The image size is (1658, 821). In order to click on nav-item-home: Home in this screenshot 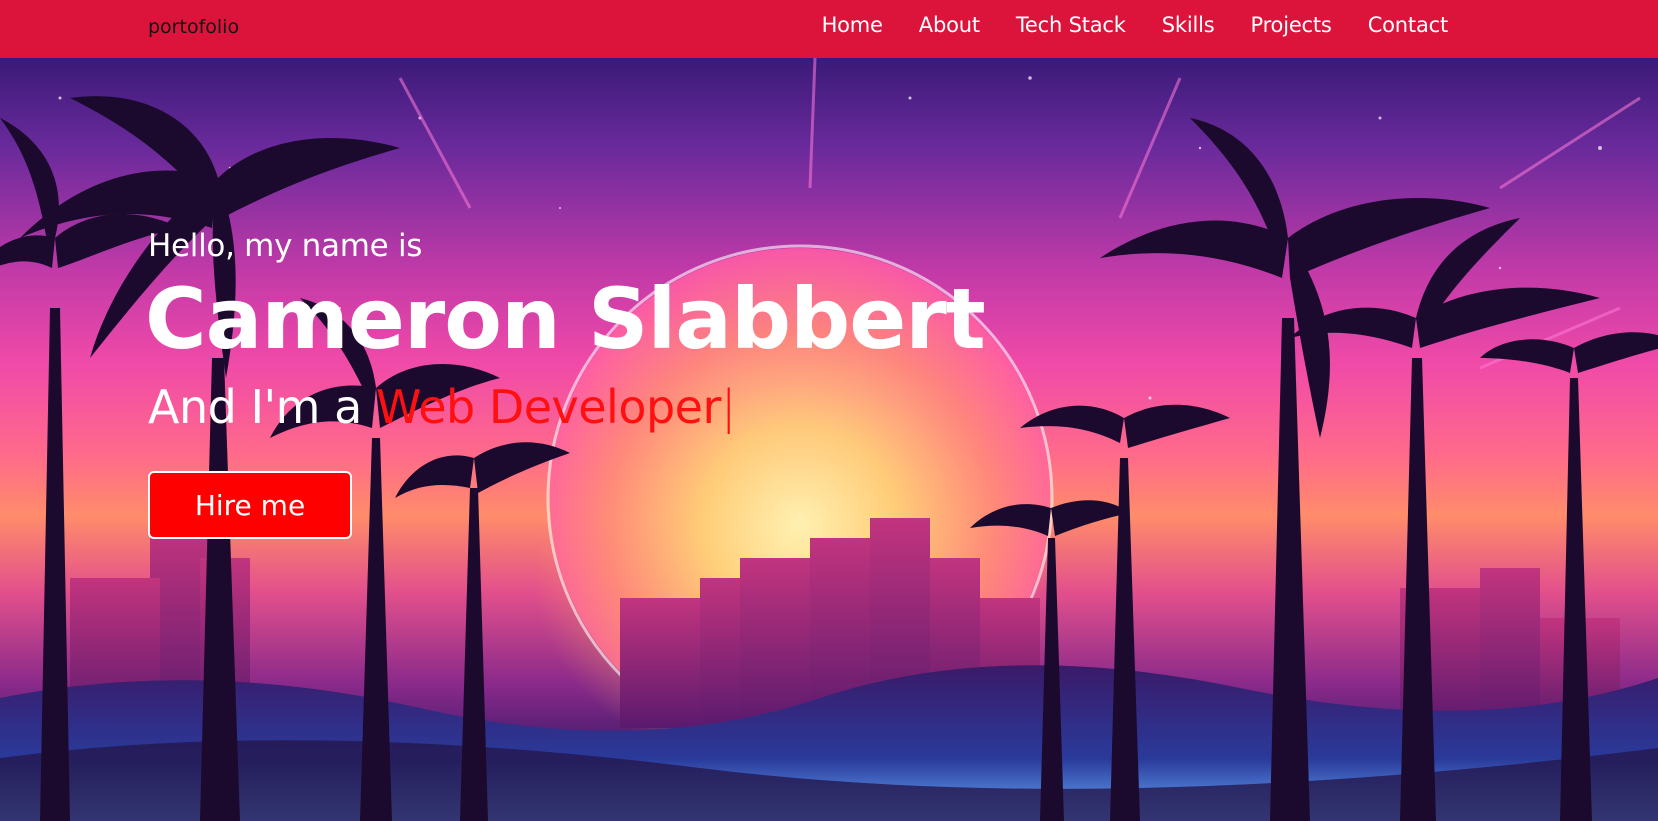, I will do `click(852, 25)`.